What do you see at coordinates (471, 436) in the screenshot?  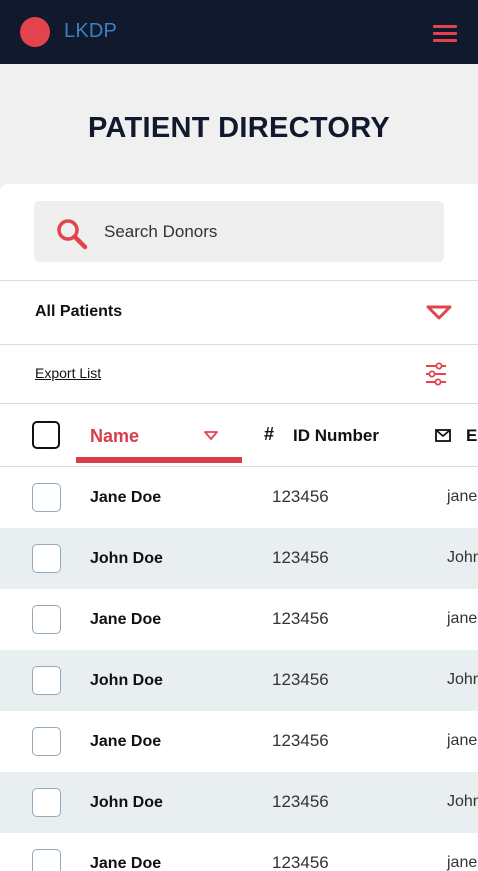 I see `column-header-email: E` at bounding box center [471, 436].